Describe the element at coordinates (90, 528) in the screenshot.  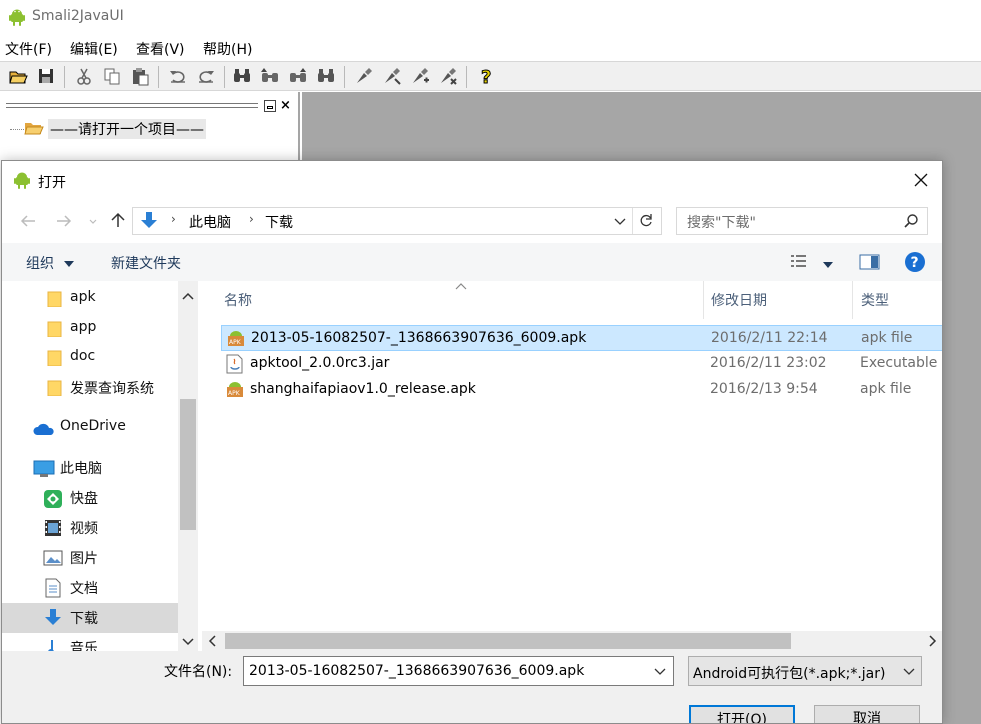
I see `nav-item-videos: 视频` at that location.